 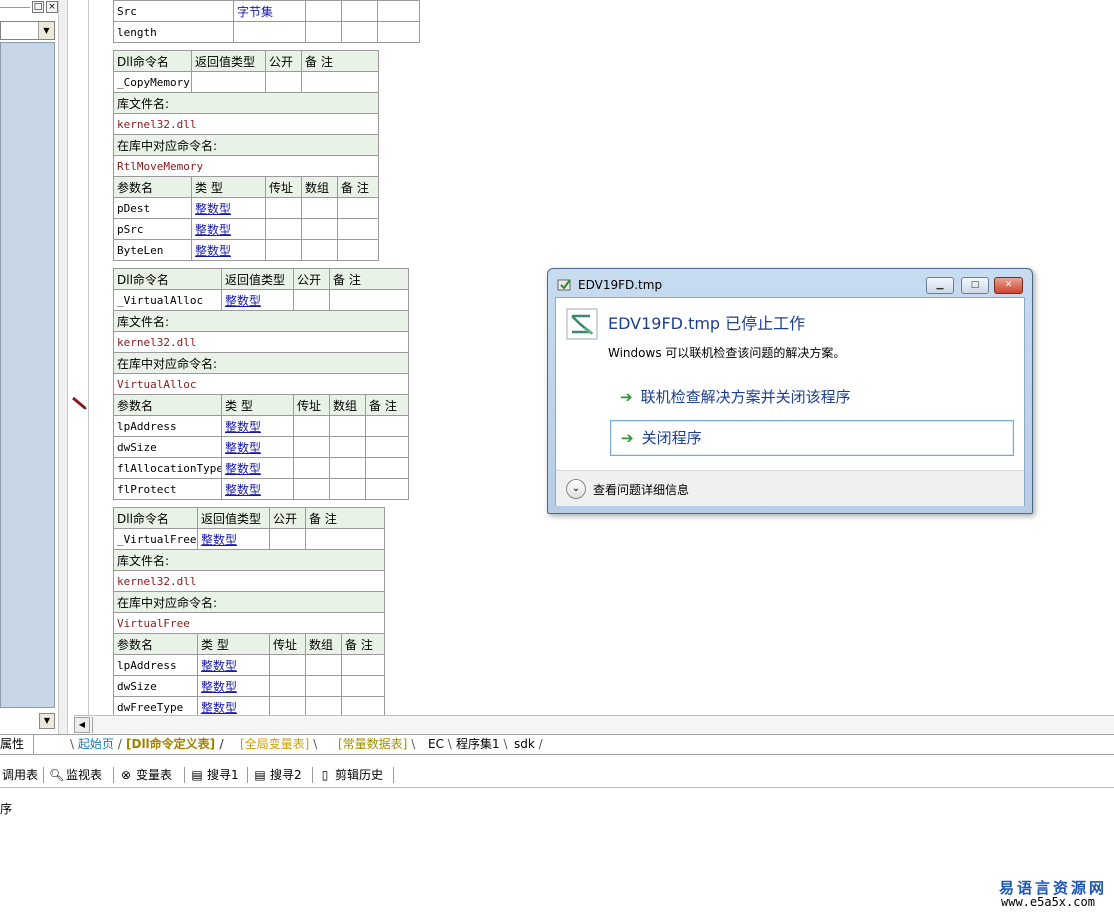 I want to click on scroll-down-icon: ▼, so click(x=47, y=721).